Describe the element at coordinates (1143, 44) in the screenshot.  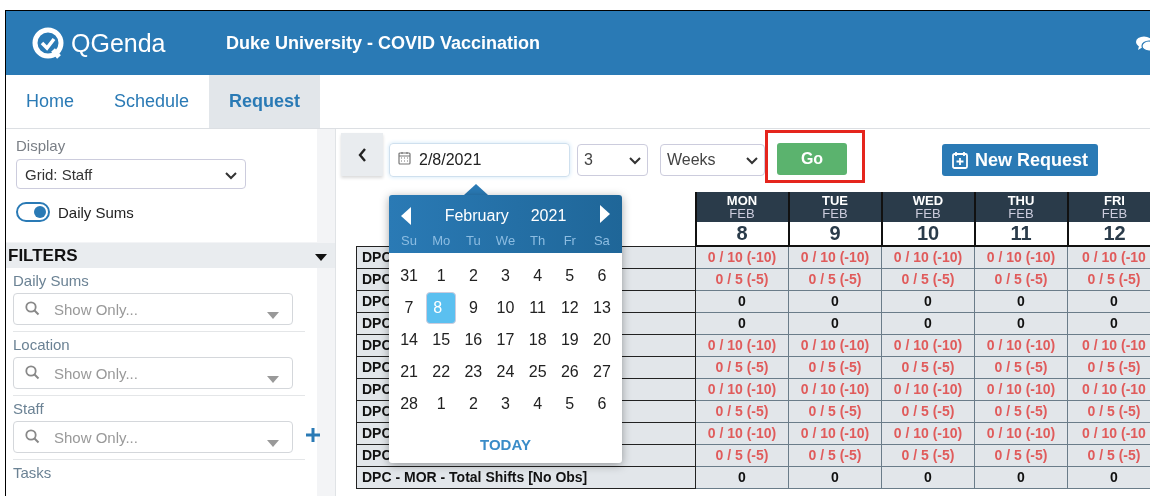
I see `chat-icon` at that location.